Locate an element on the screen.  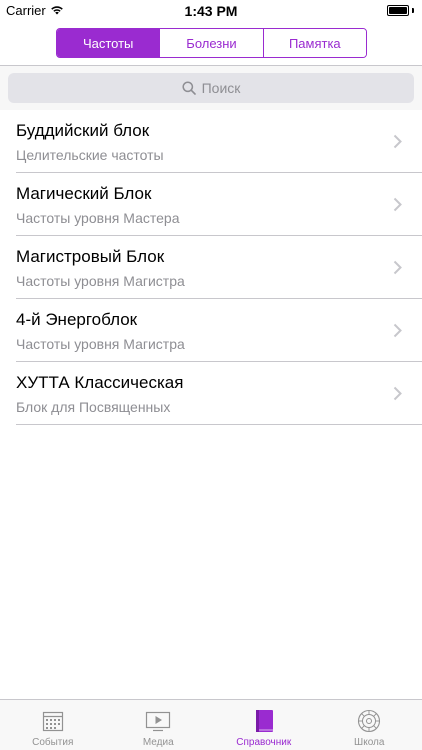
list-item-title: Магический Блок is located at coordinates (84, 193).